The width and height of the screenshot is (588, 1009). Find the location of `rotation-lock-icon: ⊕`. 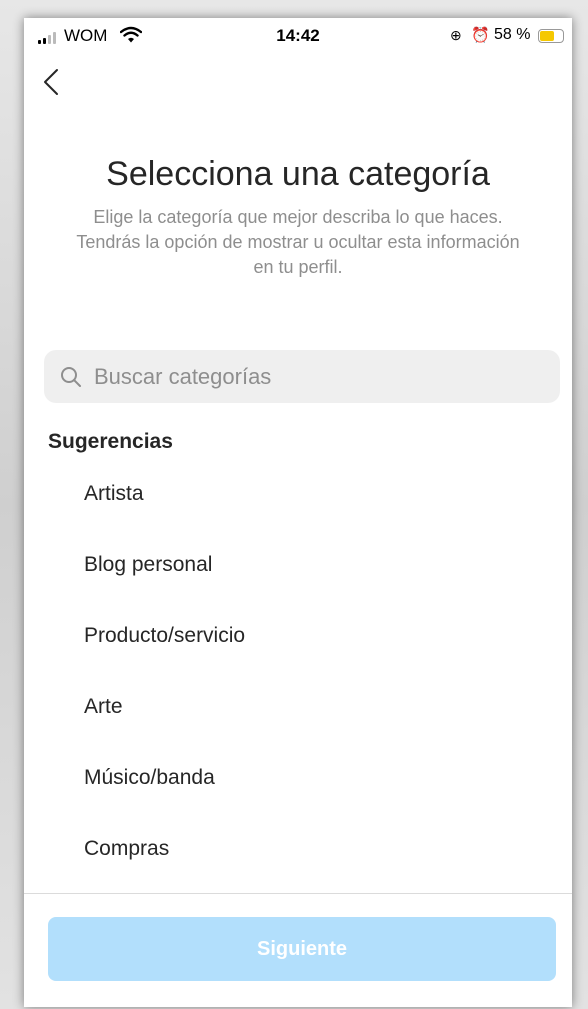

rotation-lock-icon: ⊕ is located at coordinates (456, 35).